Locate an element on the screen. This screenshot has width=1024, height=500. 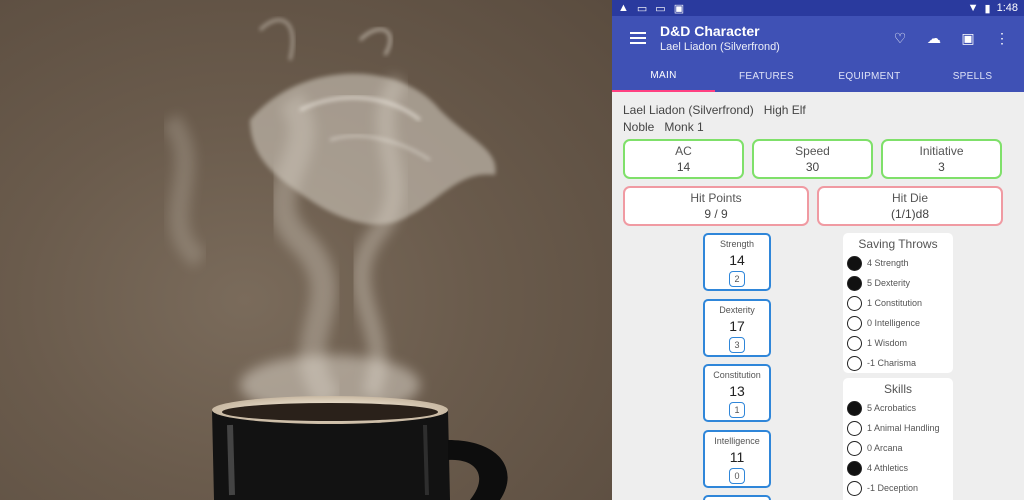
ability-strength: Strength 14 2 is located at coordinates (737, 262).